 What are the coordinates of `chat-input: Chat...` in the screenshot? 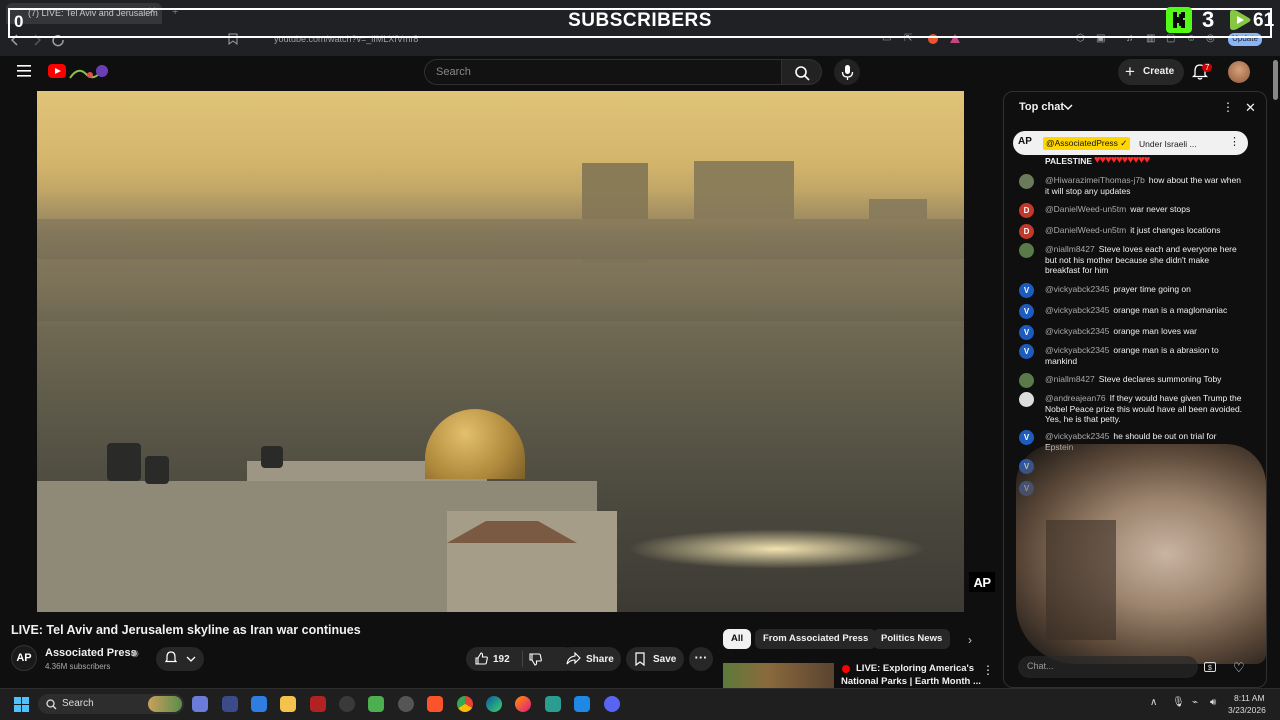 It's located at (1108, 667).